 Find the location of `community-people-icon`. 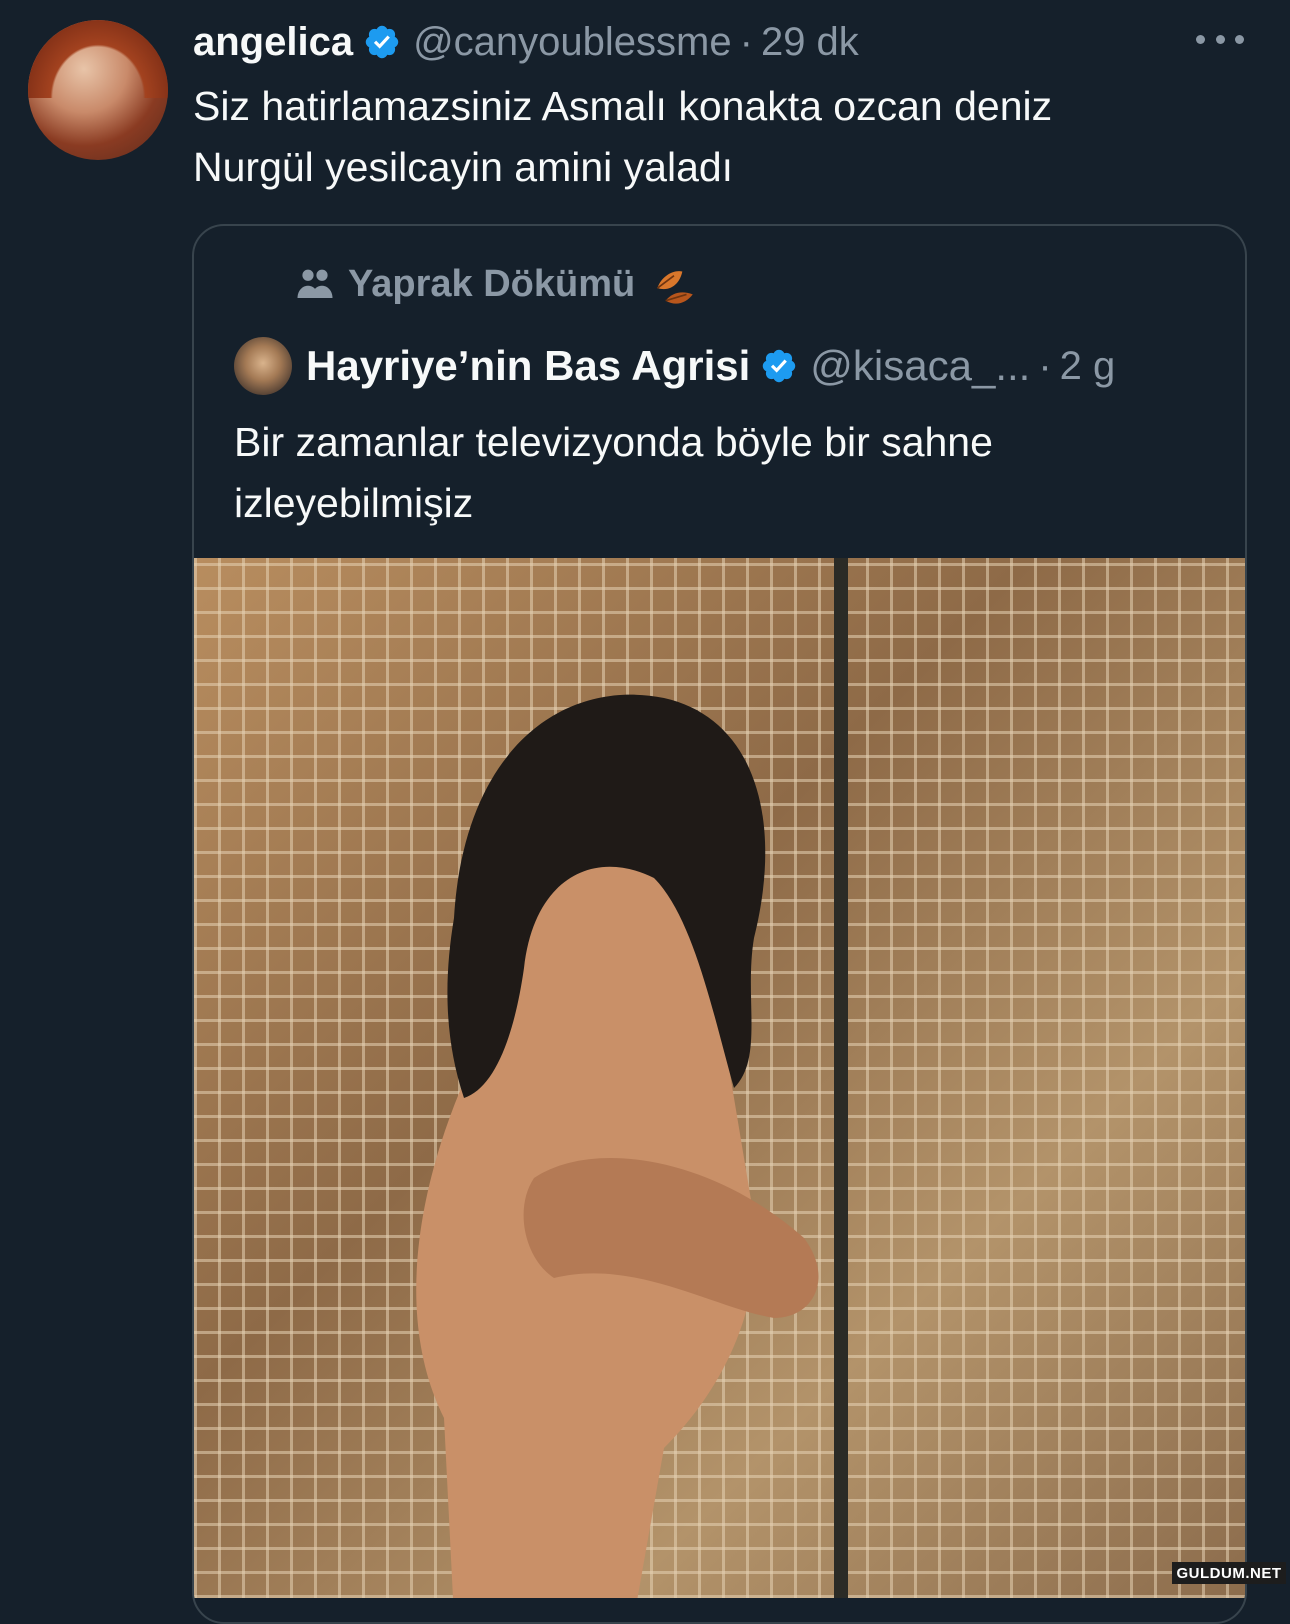

community-people-icon is located at coordinates (315, 283).